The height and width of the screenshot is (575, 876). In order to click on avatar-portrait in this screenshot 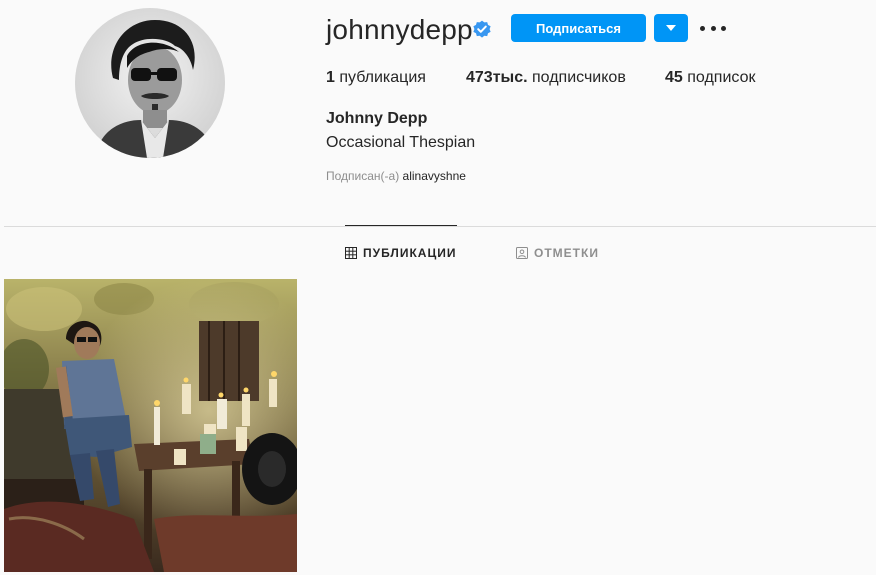, I will do `click(150, 83)`.